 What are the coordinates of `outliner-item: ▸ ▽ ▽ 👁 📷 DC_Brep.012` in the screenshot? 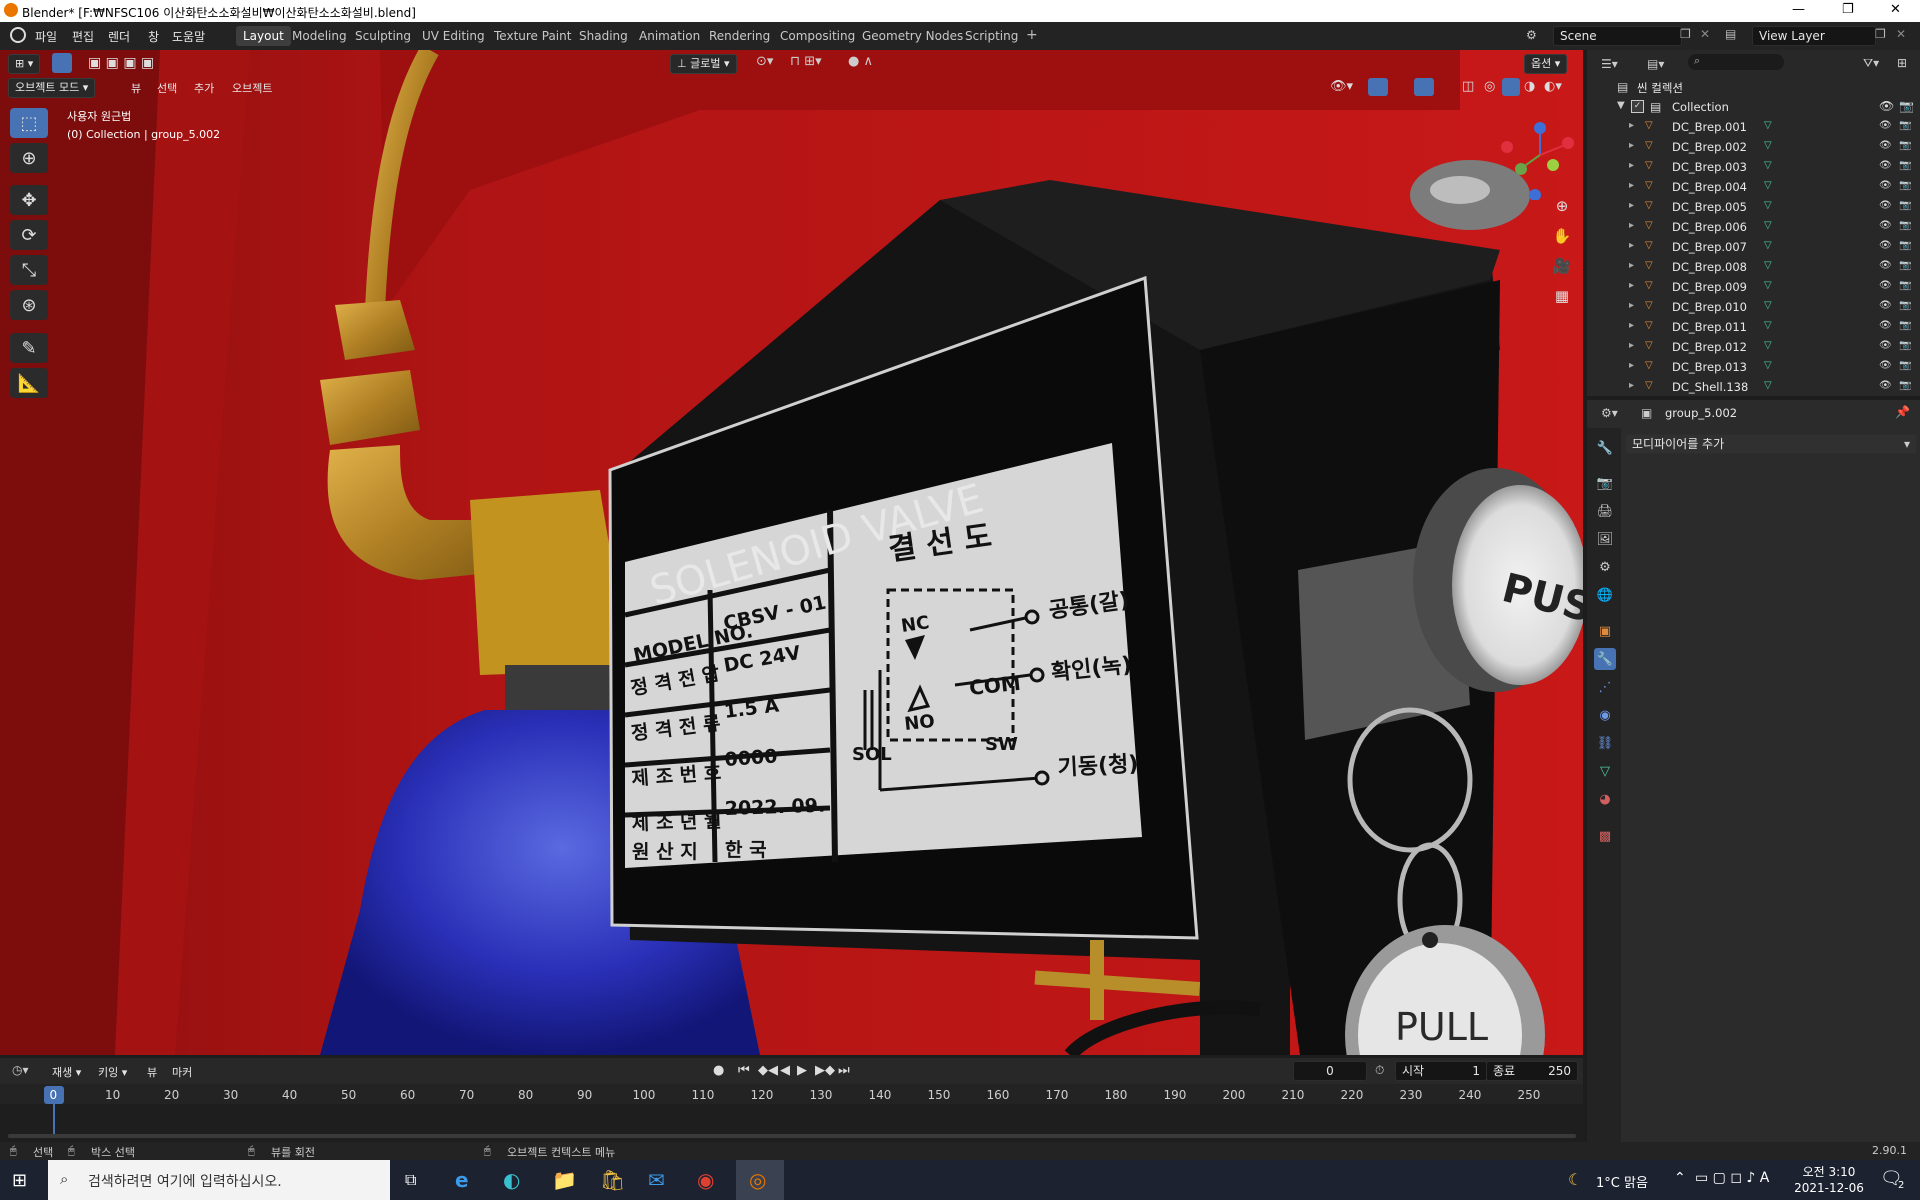 It's located at (1753, 347).